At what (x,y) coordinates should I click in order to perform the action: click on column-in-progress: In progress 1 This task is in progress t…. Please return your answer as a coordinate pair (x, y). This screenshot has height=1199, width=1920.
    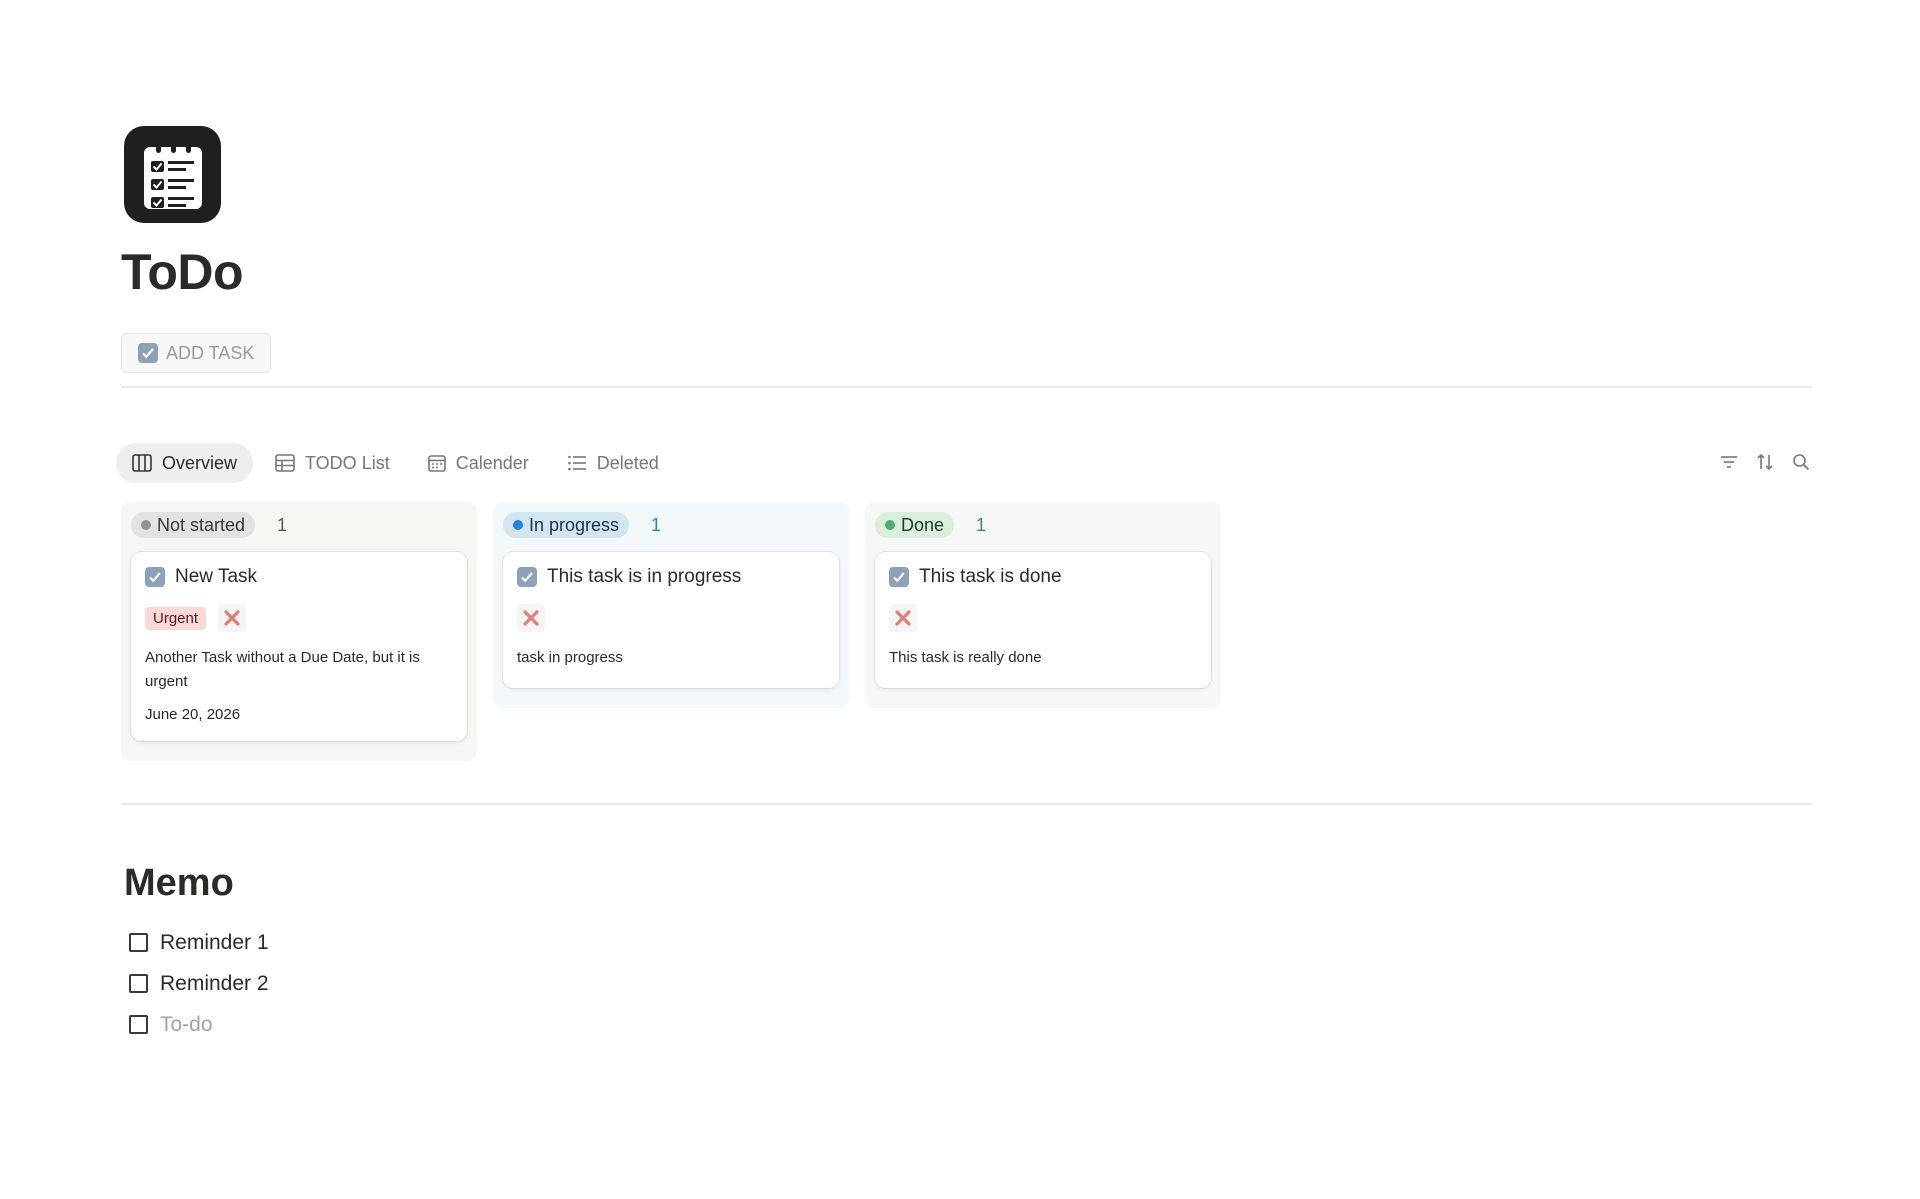
    Looking at the image, I should click on (671, 605).